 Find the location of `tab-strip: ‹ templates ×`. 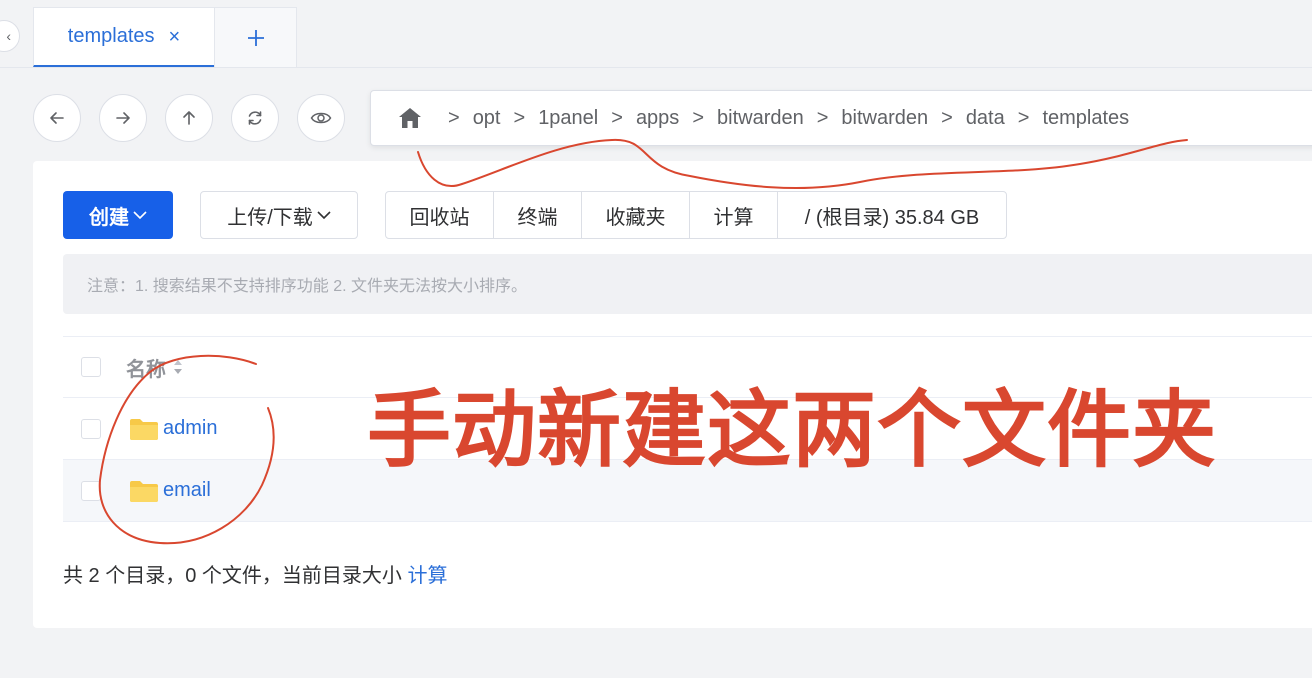

tab-strip: ‹ templates × is located at coordinates (656, 34).